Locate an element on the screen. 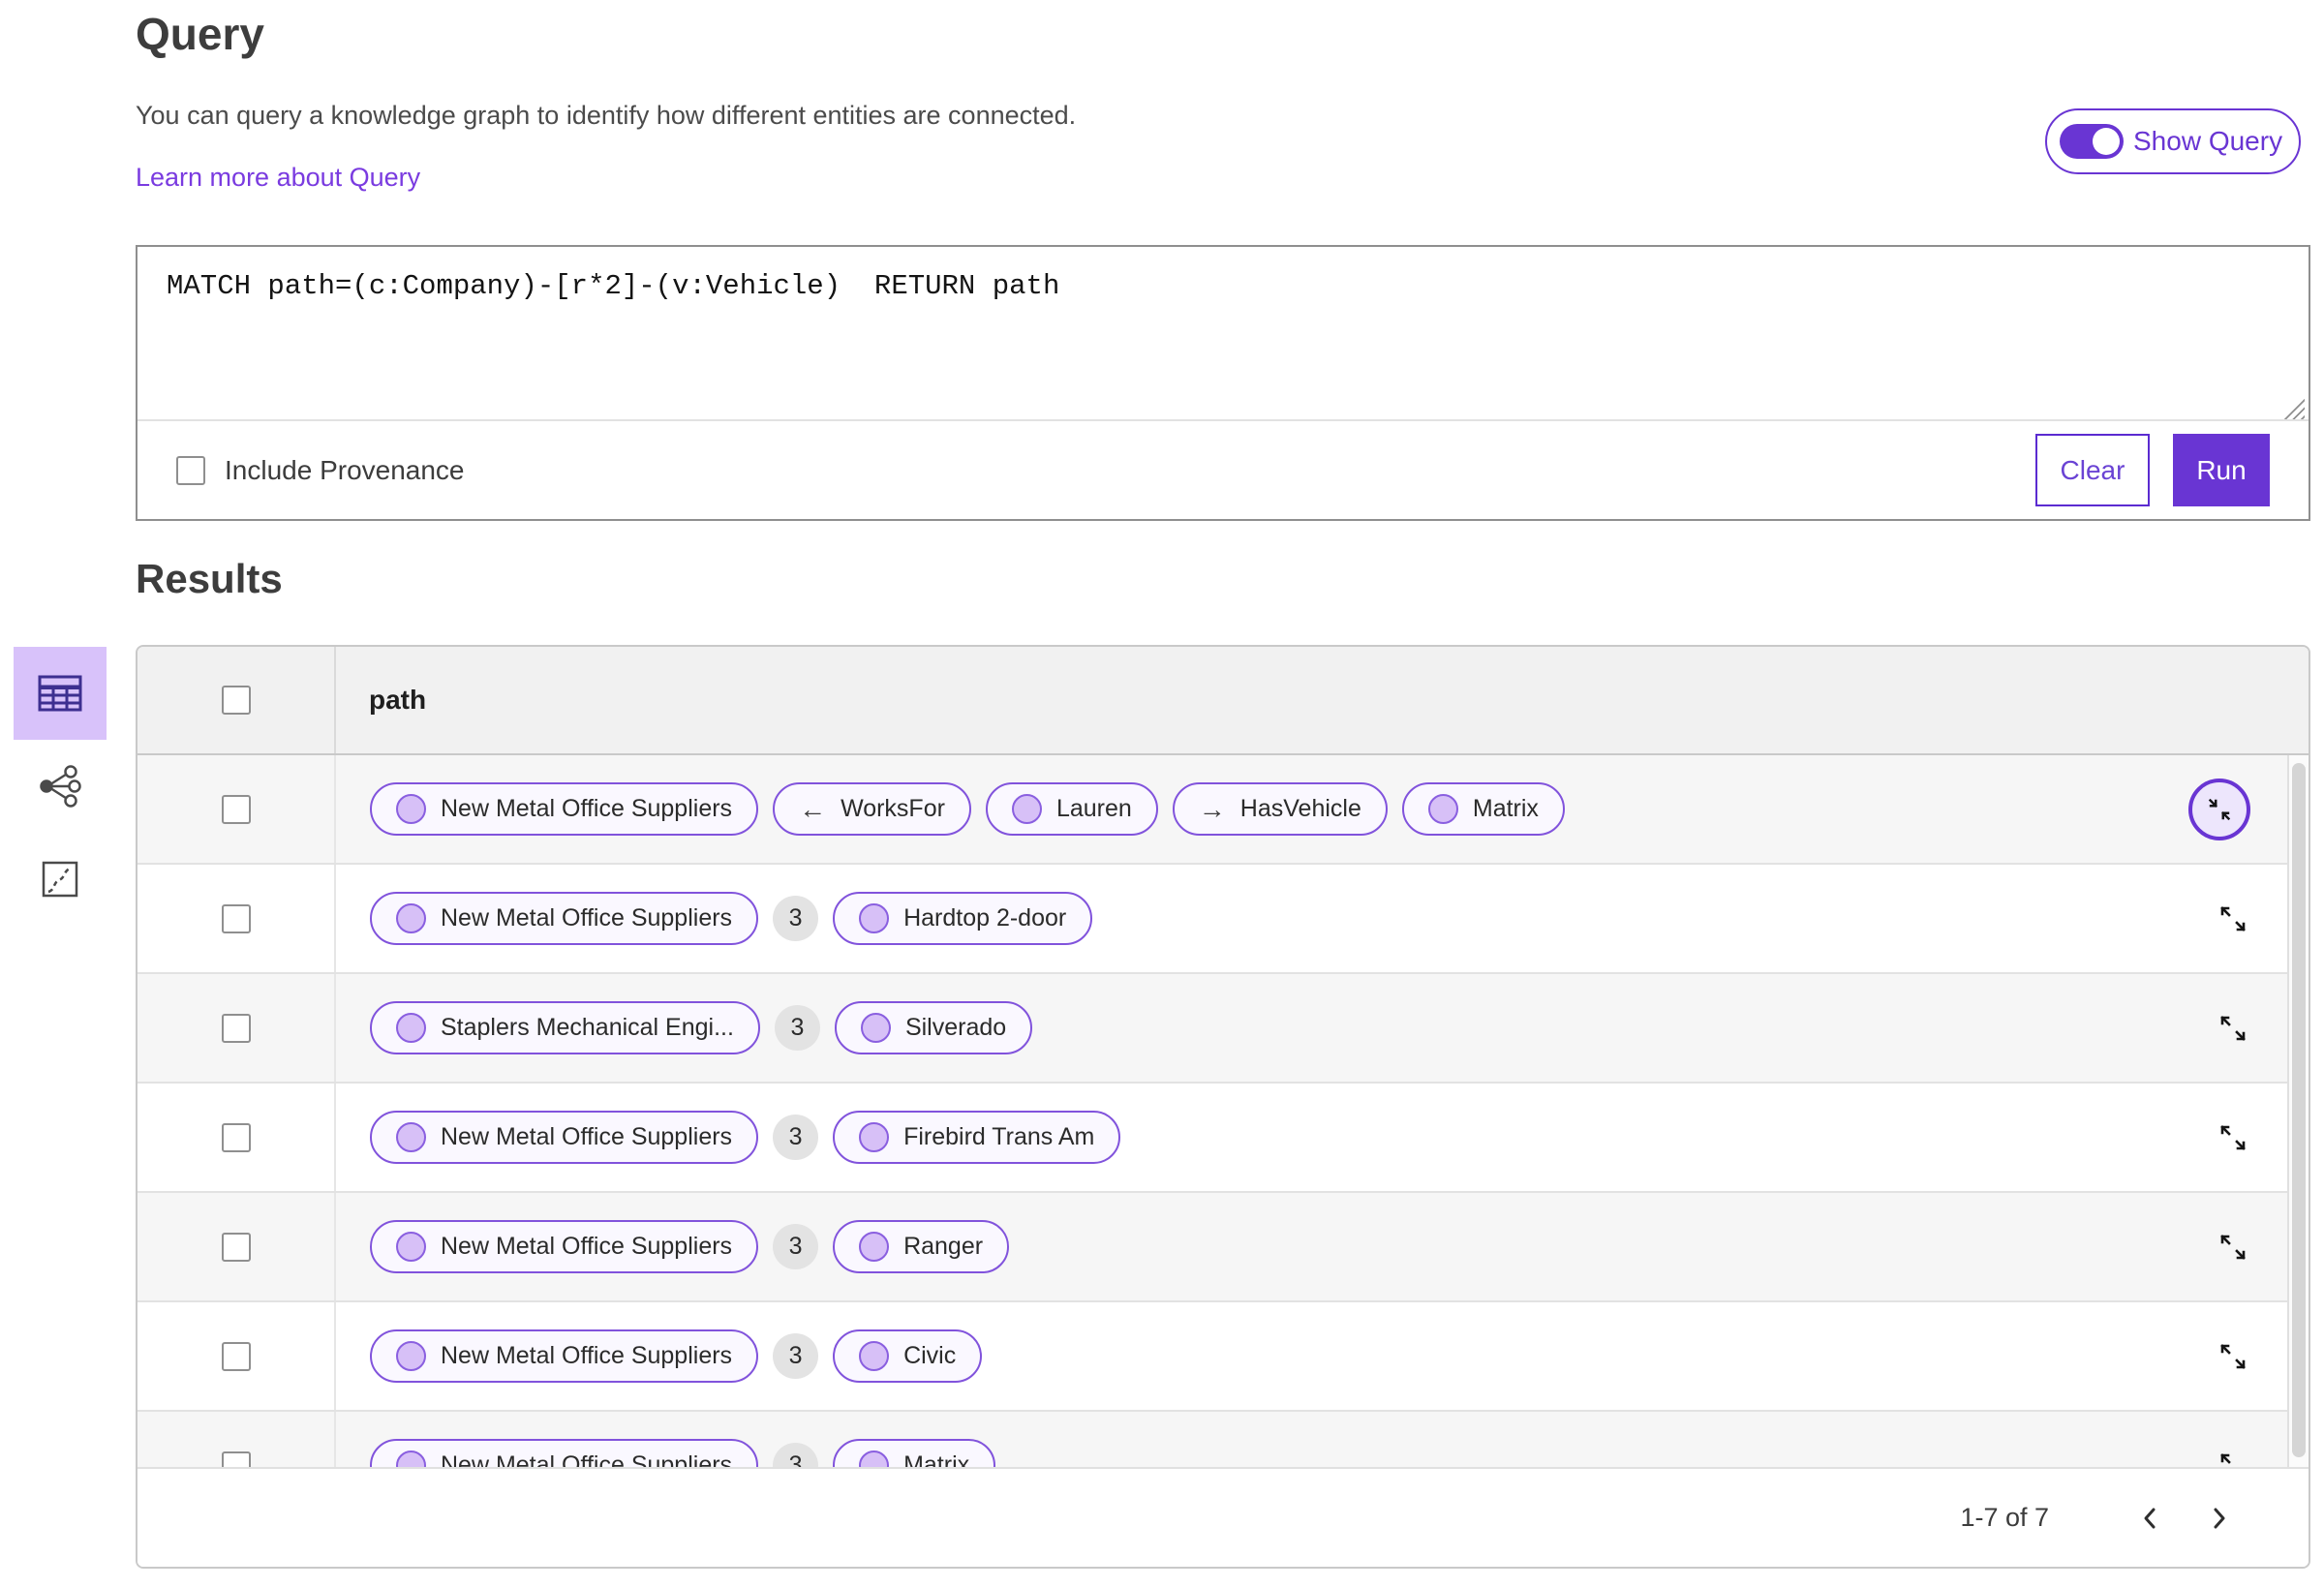 The image size is (2324, 1588). table-view-button is located at coordinates (61, 693).